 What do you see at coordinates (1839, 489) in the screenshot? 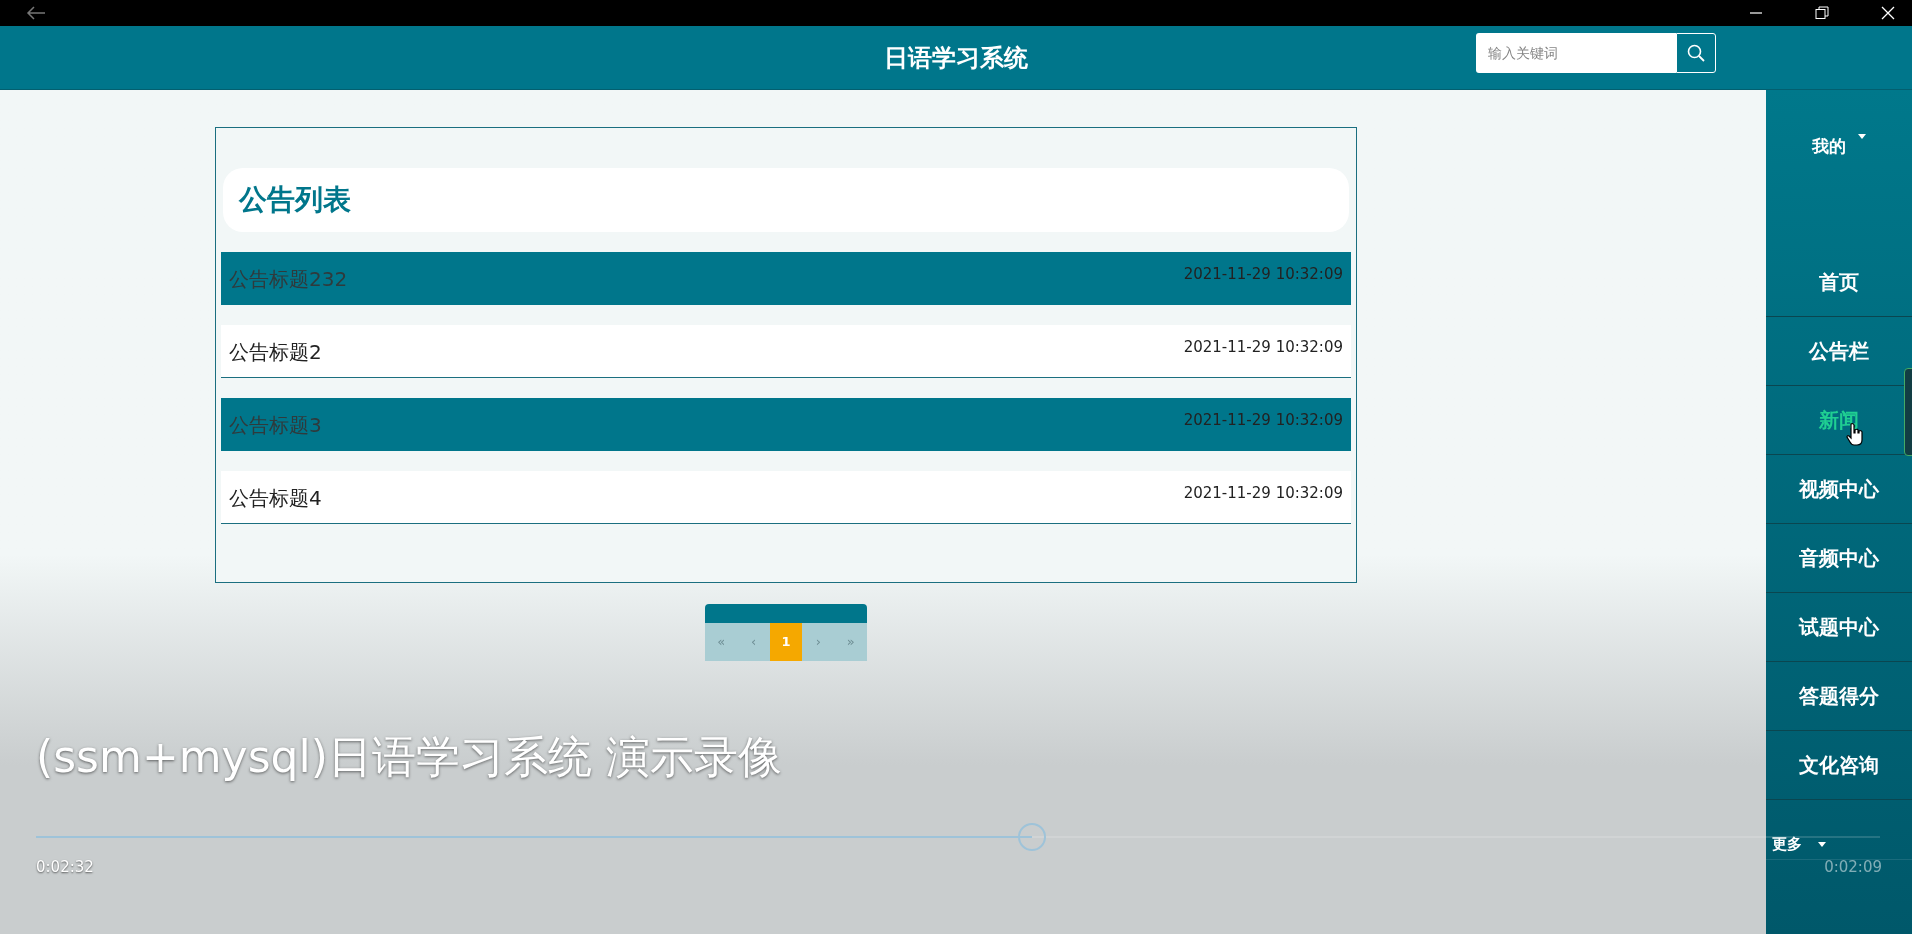
I see `nav-link: 视频中心` at bounding box center [1839, 489].